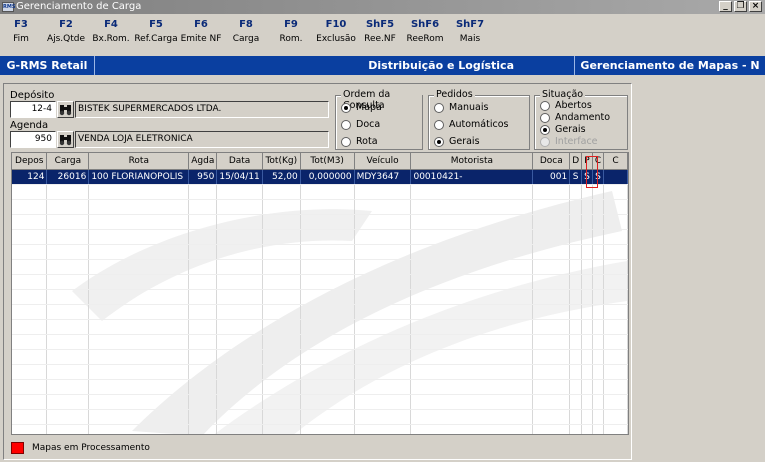 The width and height of the screenshot is (765, 462). I want to click on cell-d: S, so click(576, 177).